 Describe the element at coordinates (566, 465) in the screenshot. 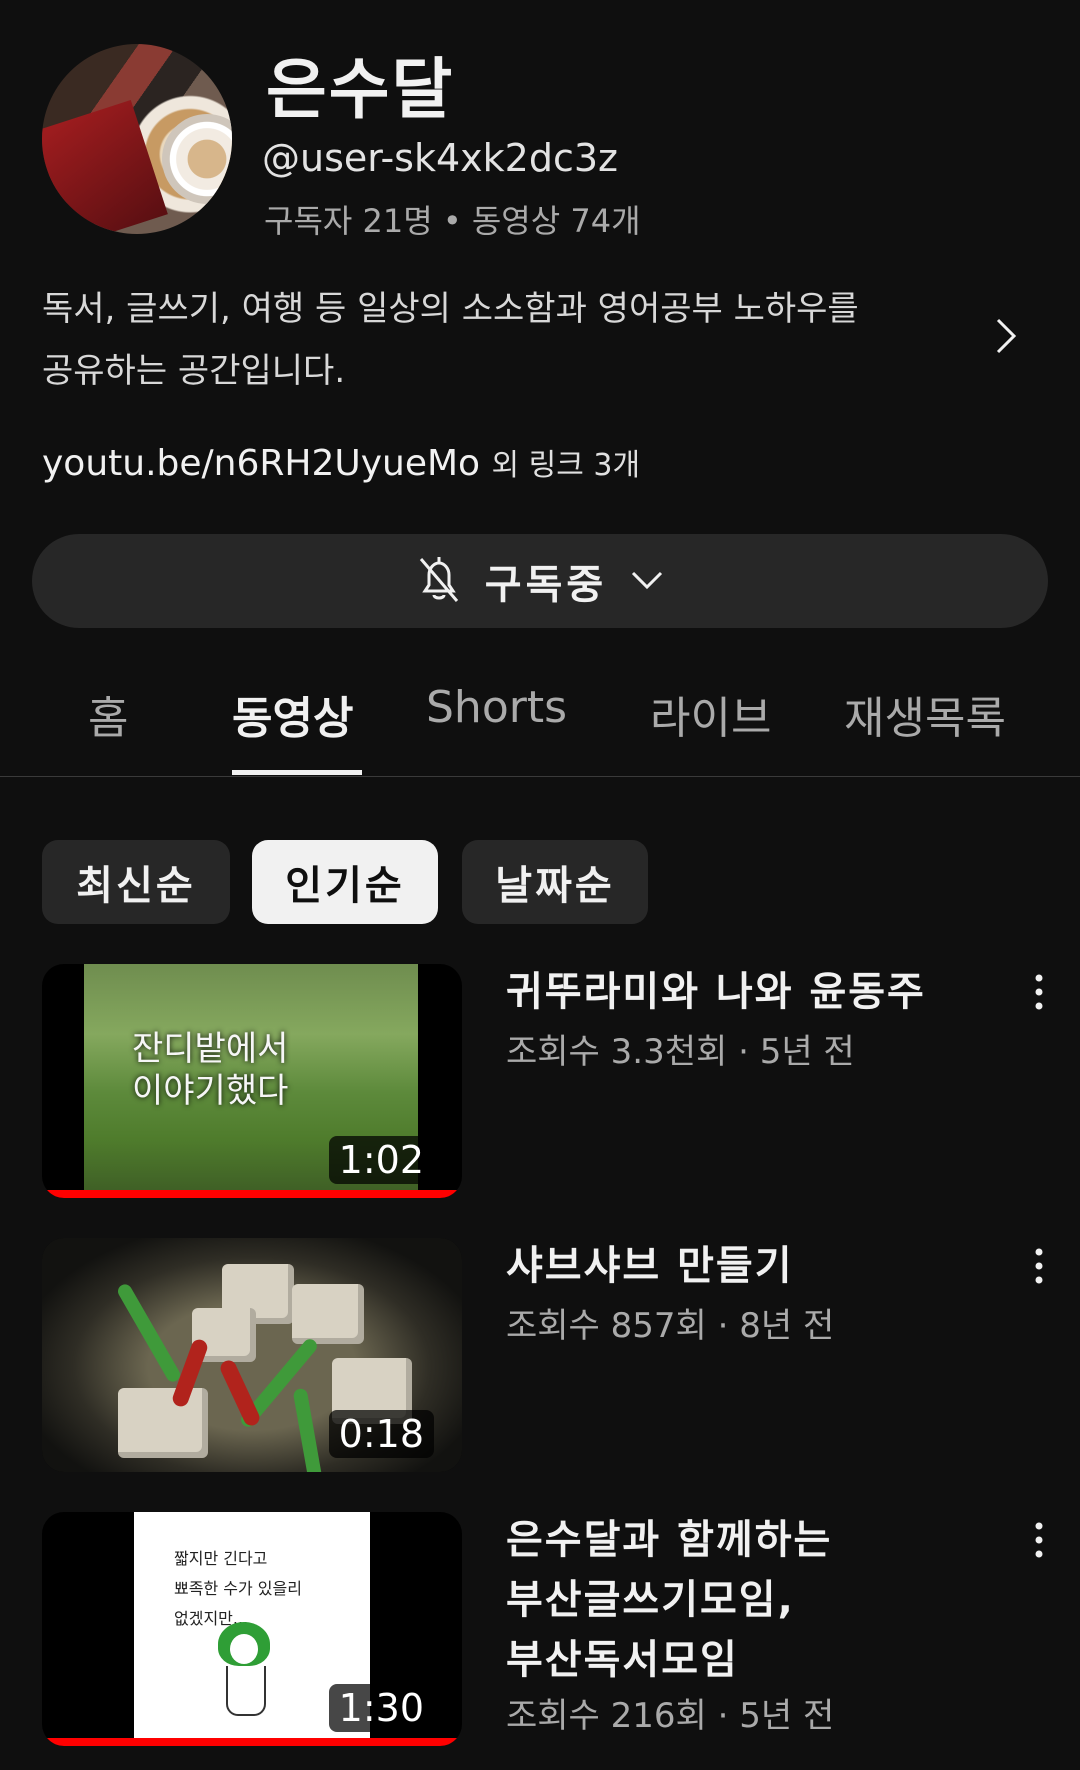

I see `more-links-label: 외 링크 3개` at that location.